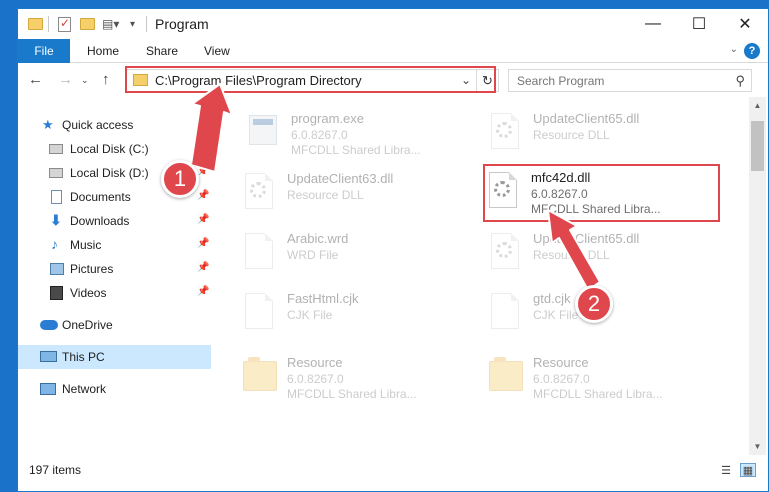 The image size is (769, 492). I want to click on step-badge-1: 1, so click(180, 179).